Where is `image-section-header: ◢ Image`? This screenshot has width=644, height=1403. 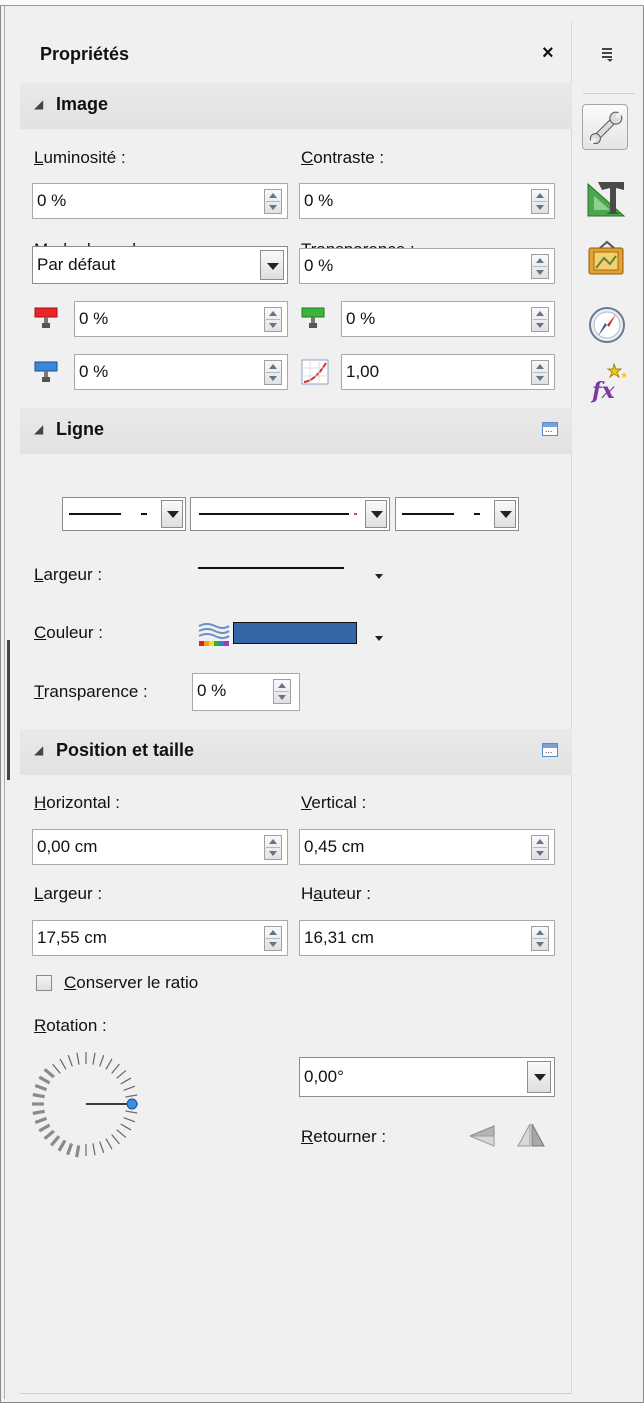 image-section-header: ◢ Image is located at coordinates (296, 106).